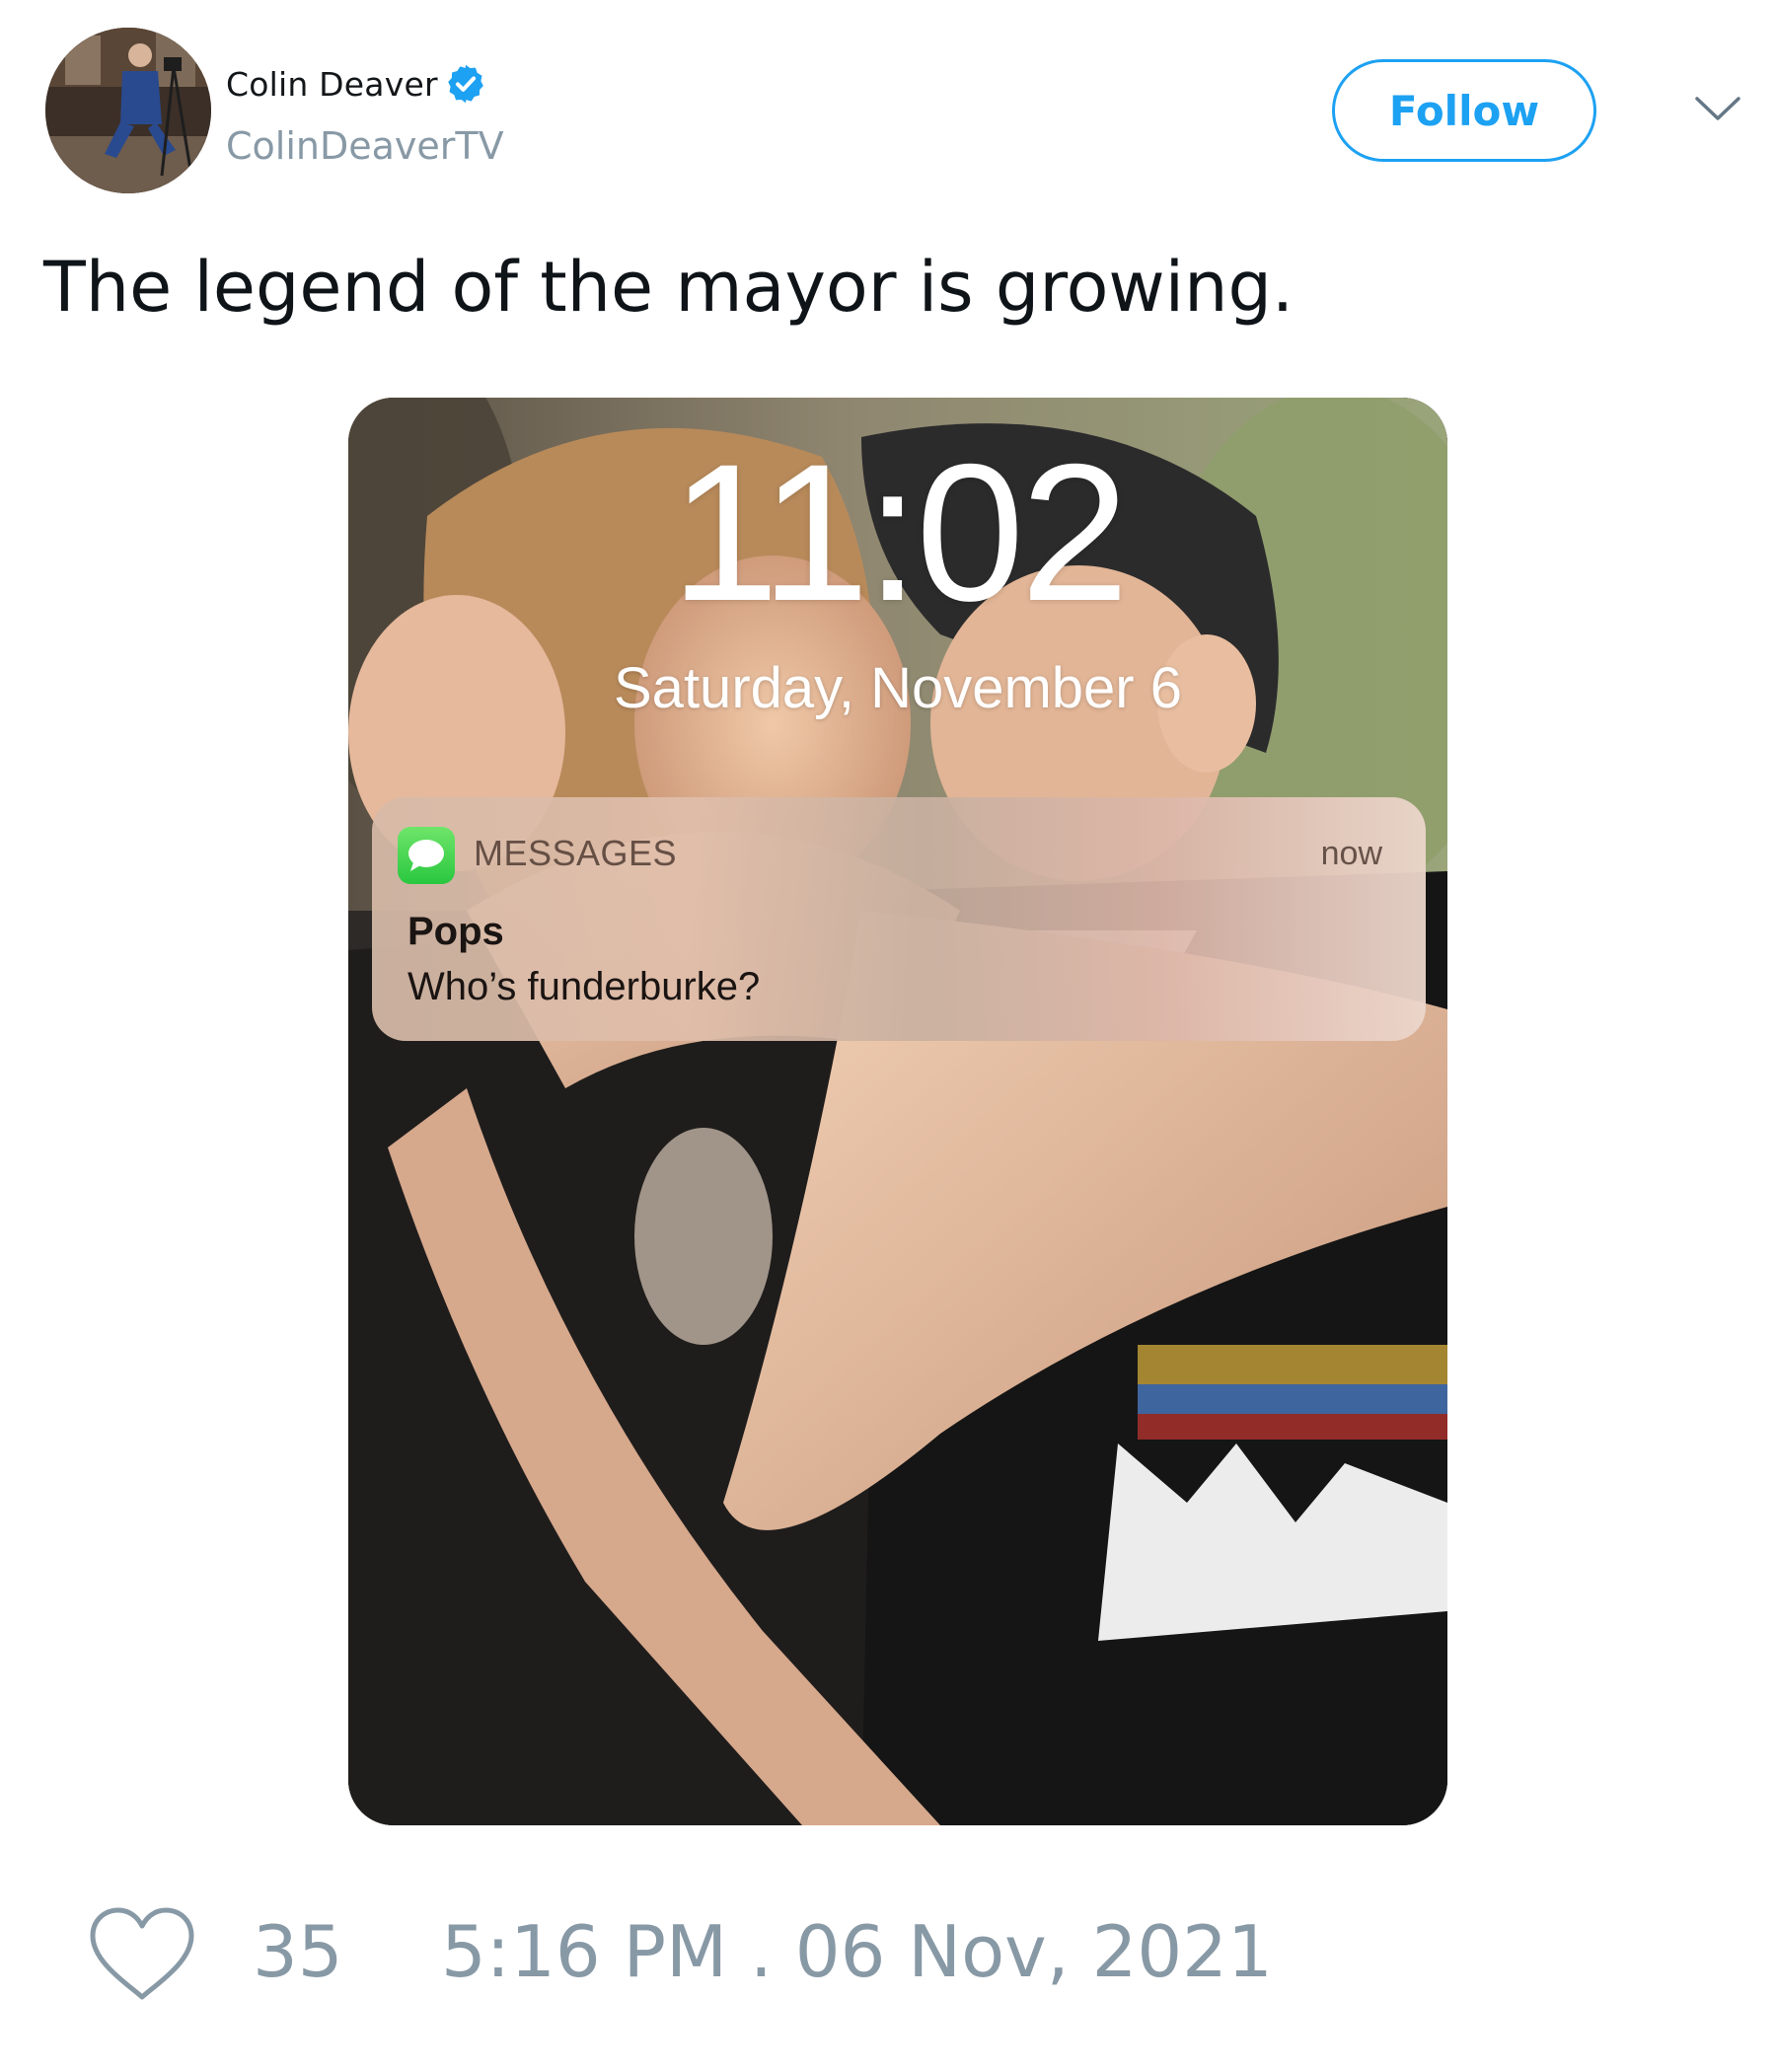 The width and height of the screenshot is (1776, 2072). What do you see at coordinates (898, 688) in the screenshot?
I see `lock-screen-date: Saturday, November 6` at bounding box center [898, 688].